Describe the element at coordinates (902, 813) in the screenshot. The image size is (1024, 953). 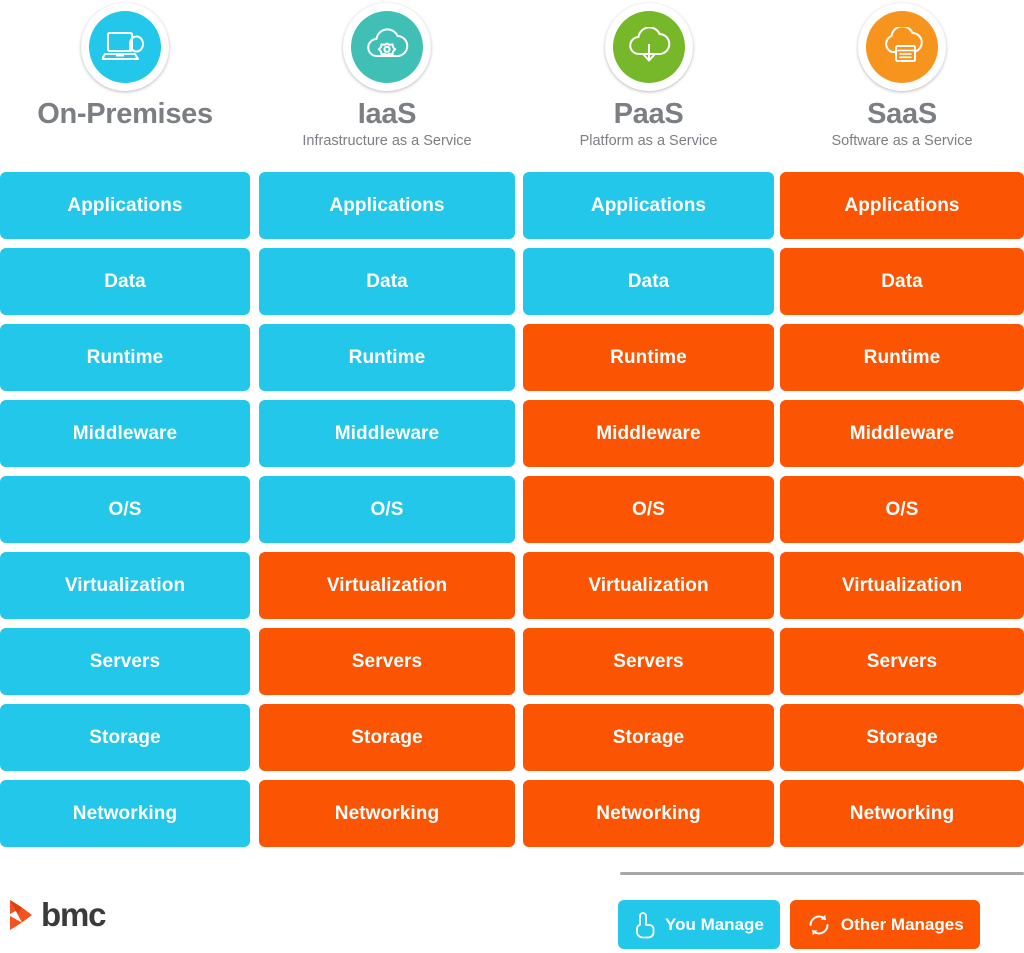
I see `cell-saas-networking: Networking` at that location.